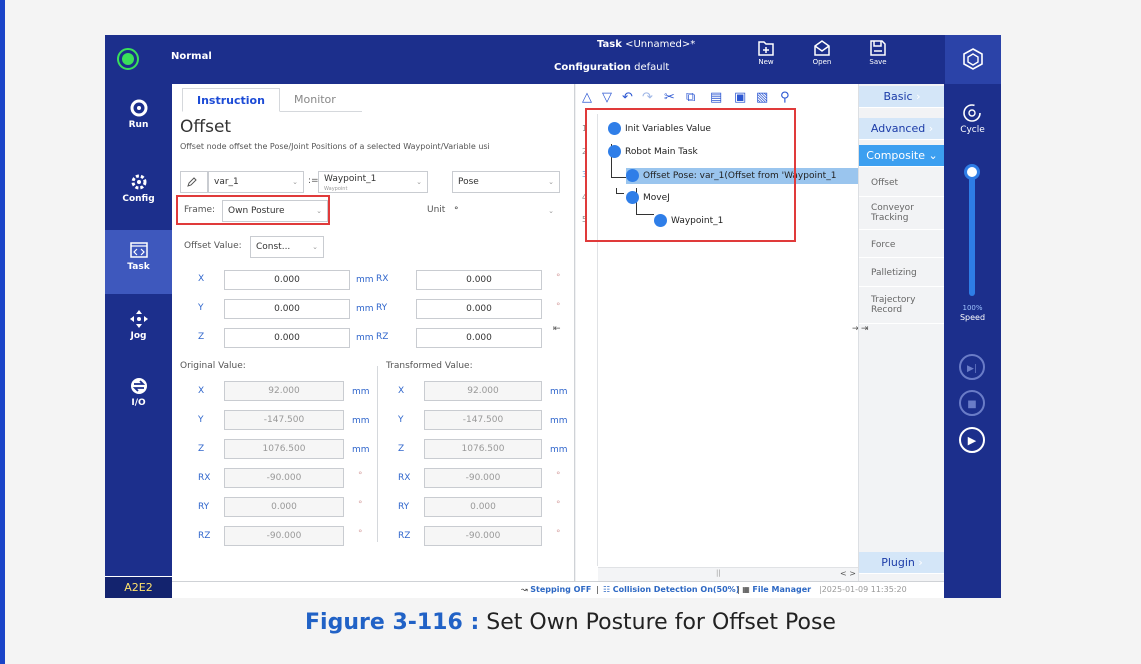  I want to click on task-value: <Unnamed>*, so click(660, 44).